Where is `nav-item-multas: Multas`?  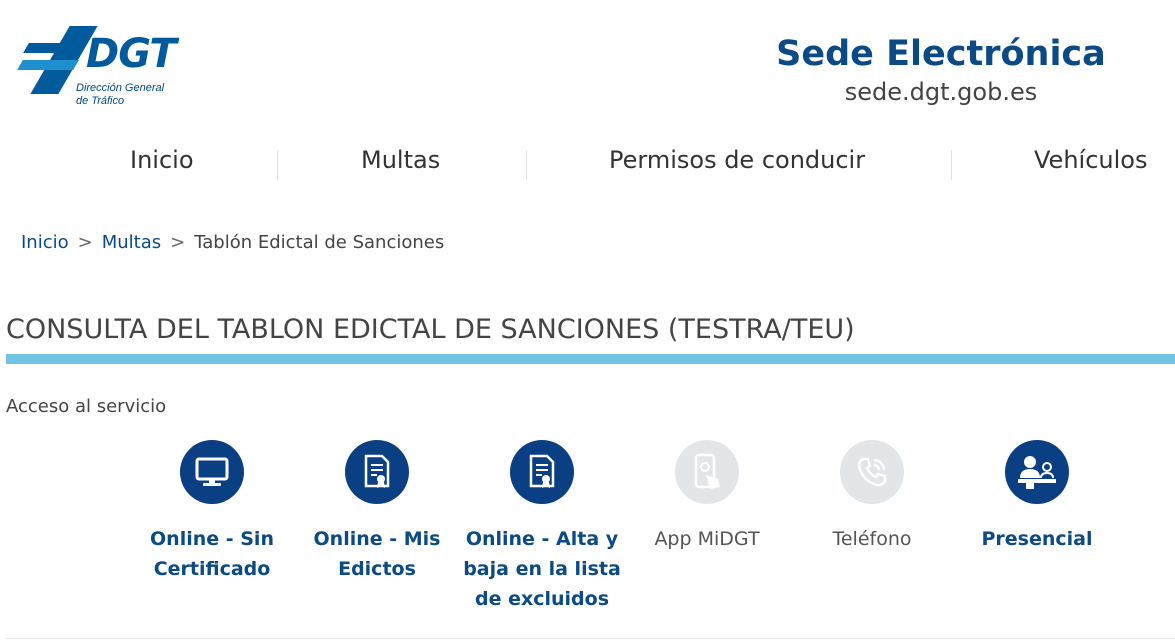 nav-item-multas: Multas is located at coordinates (400, 160).